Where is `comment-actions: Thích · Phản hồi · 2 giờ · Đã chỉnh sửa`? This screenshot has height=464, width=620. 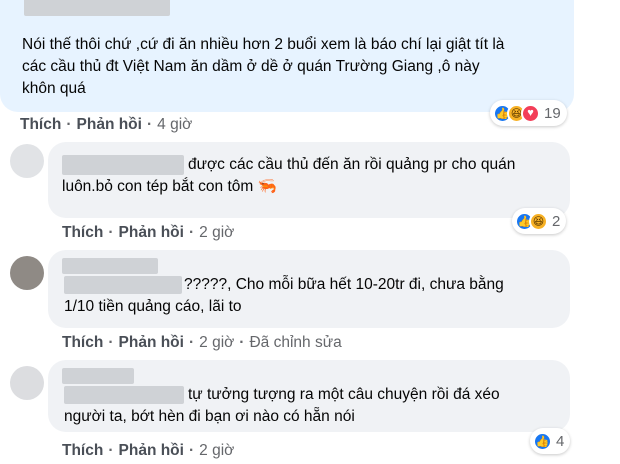
comment-actions: Thích · Phản hồi · 2 giờ · Đã chỉnh sửa is located at coordinates (202, 342).